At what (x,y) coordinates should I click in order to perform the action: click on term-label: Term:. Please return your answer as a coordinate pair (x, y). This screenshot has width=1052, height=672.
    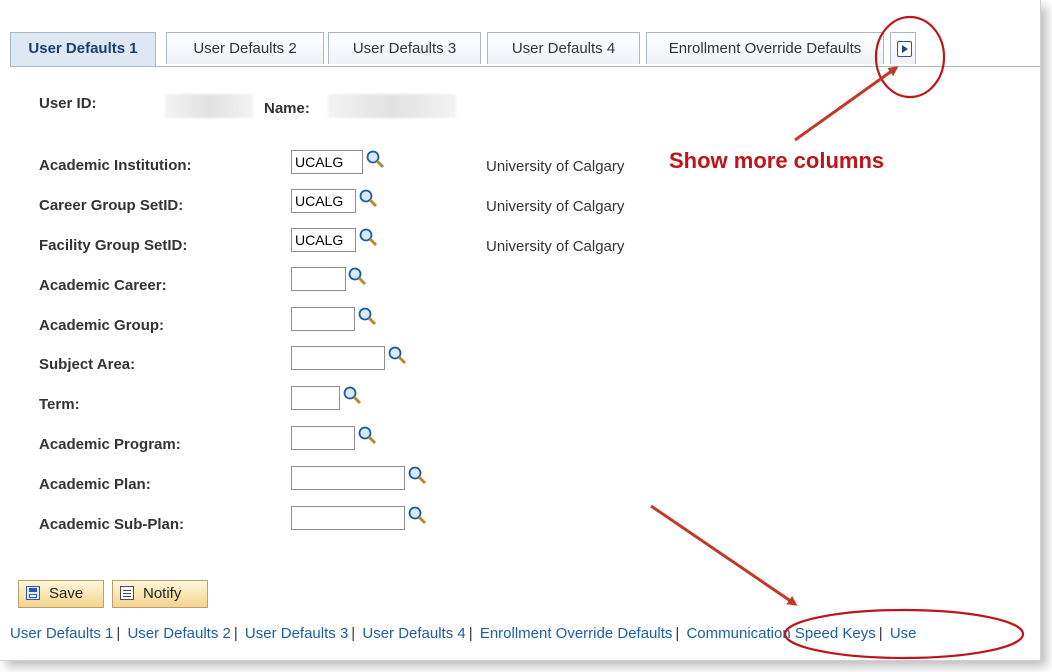
    Looking at the image, I should click on (59, 404).